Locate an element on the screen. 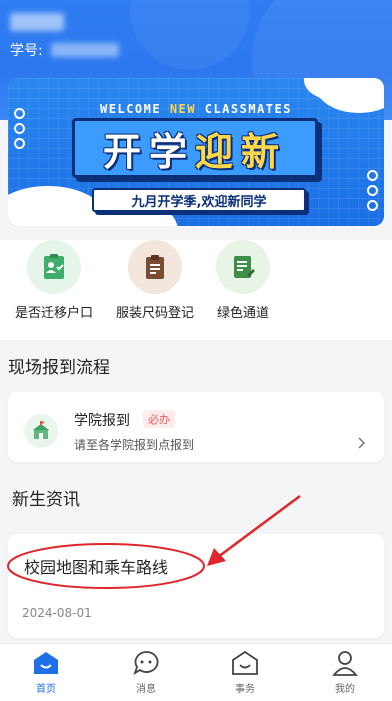 Image resolution: width=392 pixels, height=701 pixels. student-id-label: 学号: is located at coordinates (26, 51).